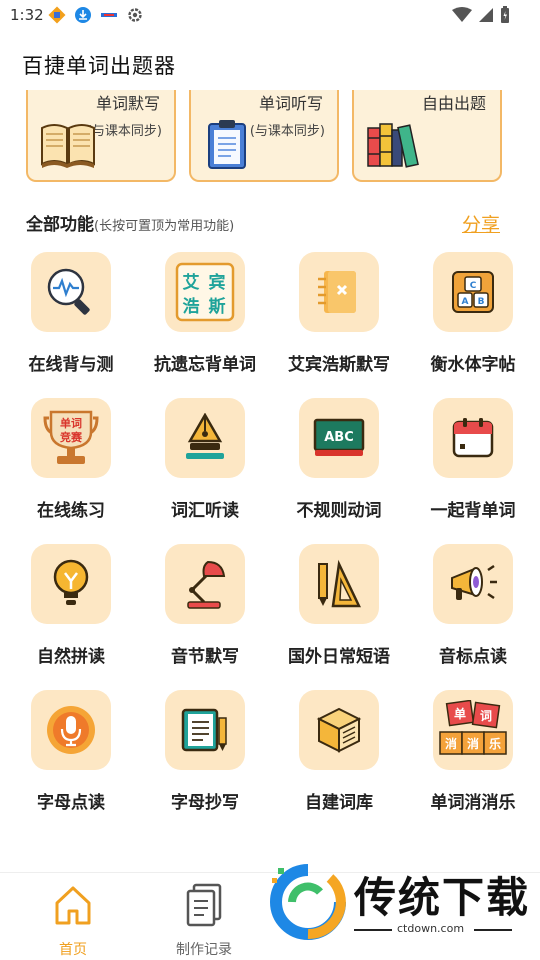 The image size is (540, 960). I want to click on lightbulb-icon, so click(71, 582).